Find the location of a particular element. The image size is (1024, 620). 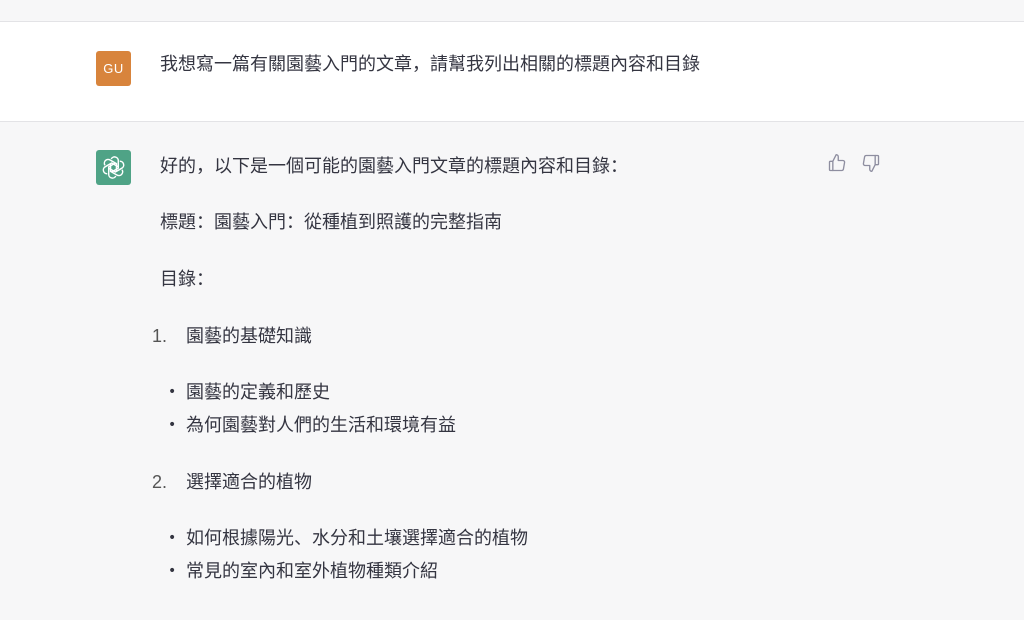

section-title: 園藝的基礎知識 is located at coordinates (249, 336).